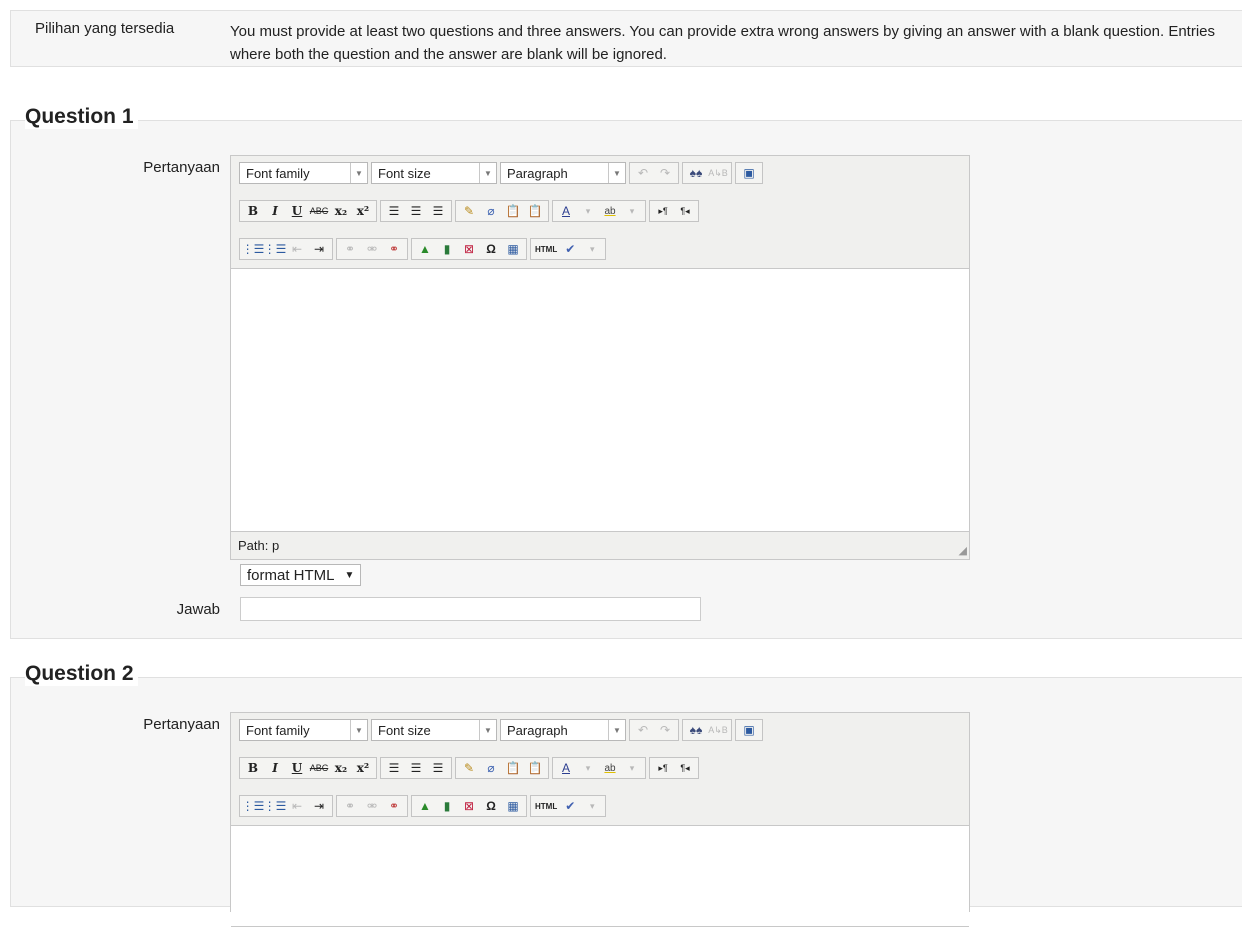 The height and width of the screenshot is (927, 1242). What do you see at coordinates (537, 173) in the screenshot?
I see `paragraph-label: Paragraph` at bounding box center [537, 173].